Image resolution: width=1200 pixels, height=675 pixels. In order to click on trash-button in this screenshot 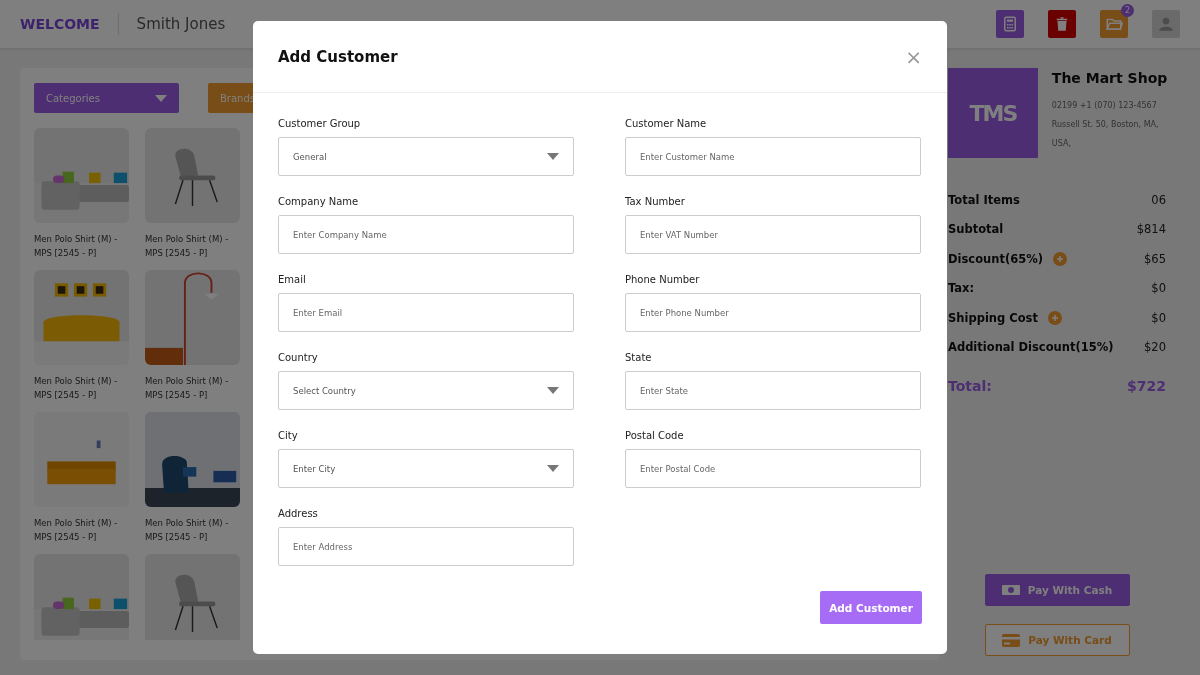, I will do `click(1062, 24)`.